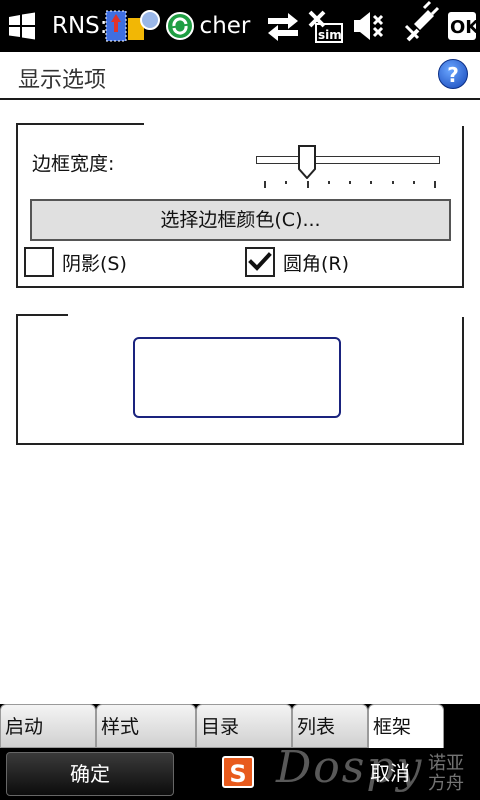 This screenshot has height=800, width=480. What do you see at coordinates (316, 263) in the screenshot?
I see `rounded-checkbox-label: 圆角(R)` at bounding box center [316, 263].